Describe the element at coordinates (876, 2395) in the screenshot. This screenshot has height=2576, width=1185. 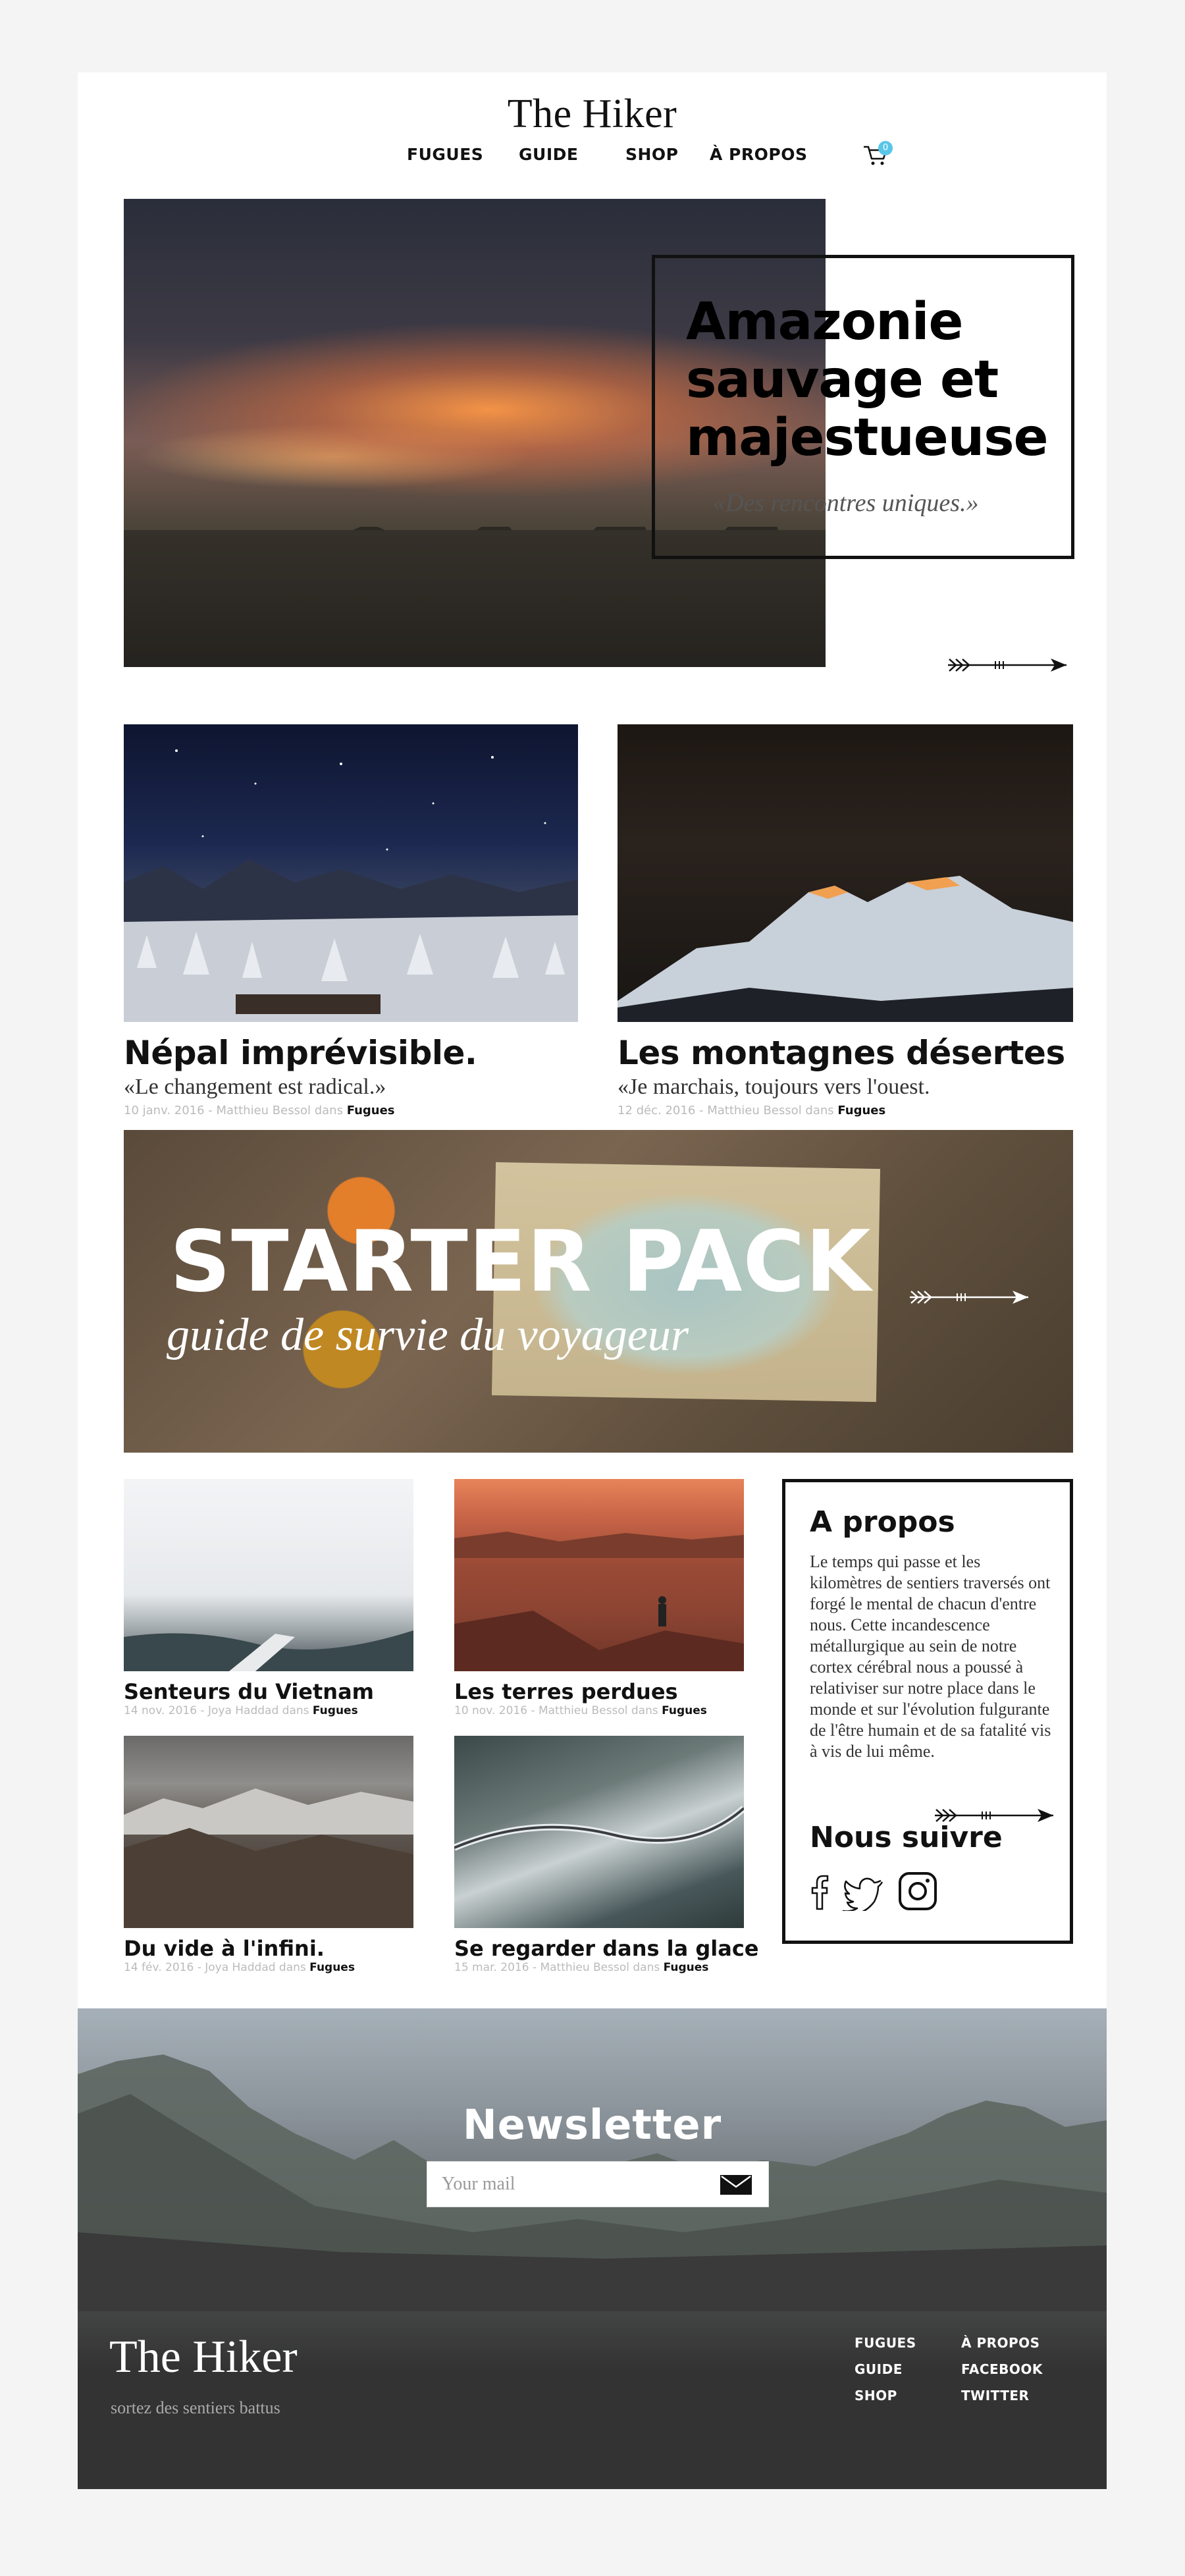
I see `footer-link-shop: SHOP` at that location.